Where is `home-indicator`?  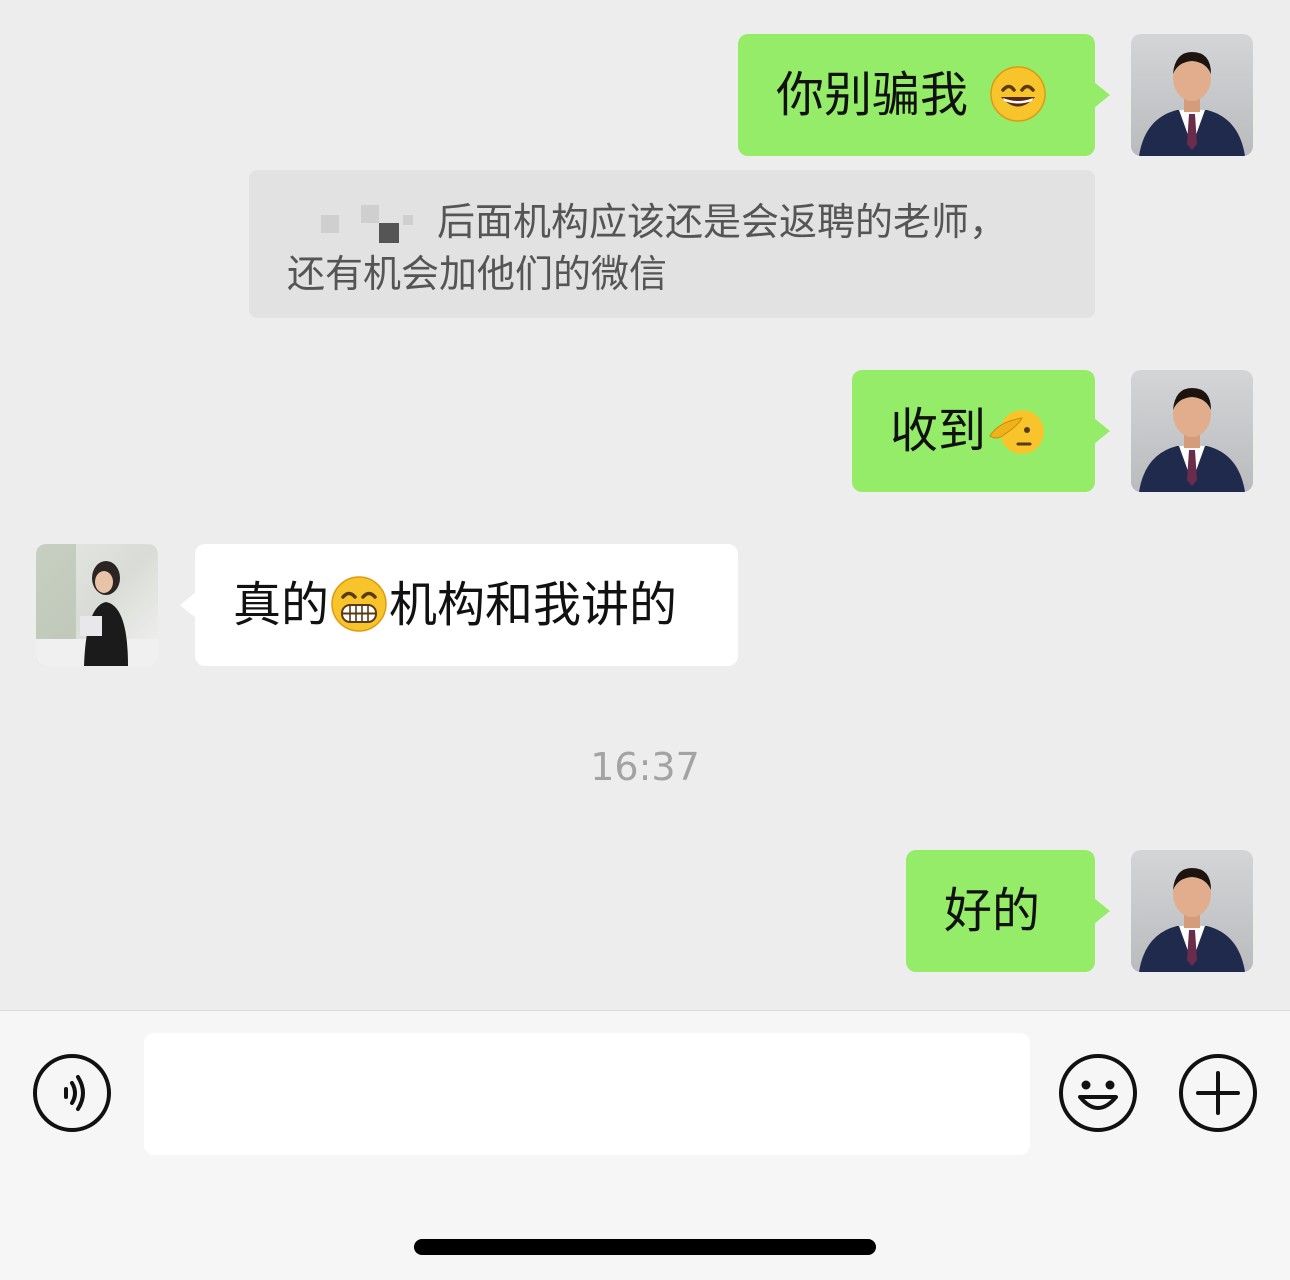 home-indicator is located at coordinates (645, 1247).